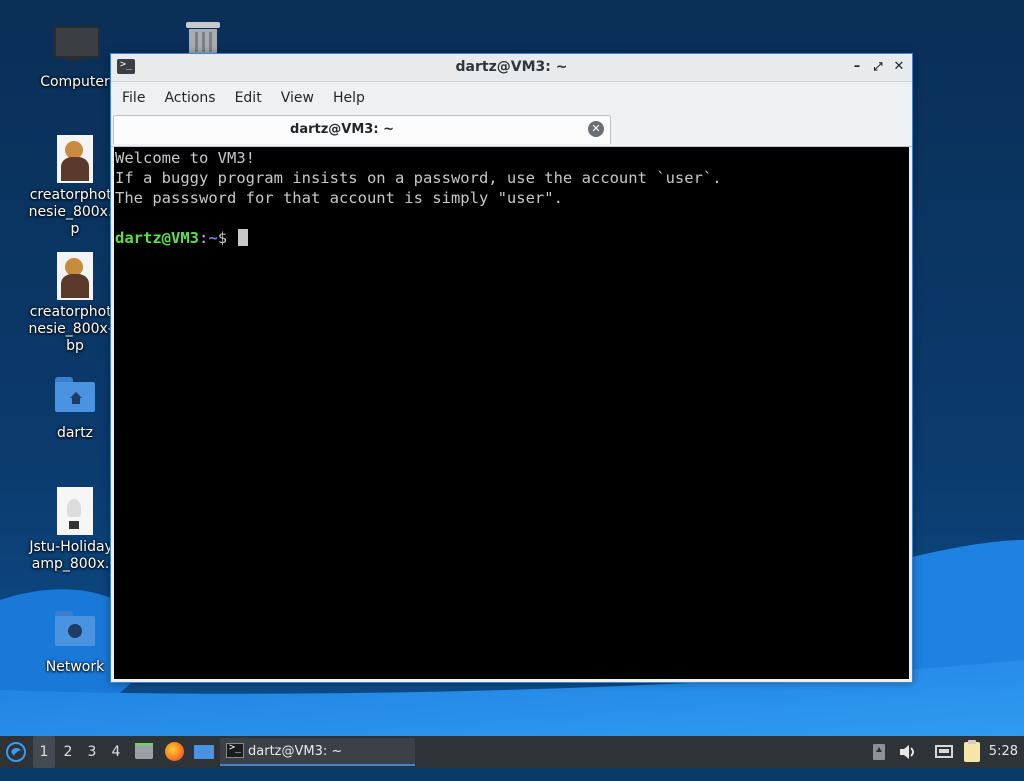  Describe the element at coordinates (511, 238) in the screenshot. I see `terminal-prompt-line: dartz@VM3:~$` at that location.